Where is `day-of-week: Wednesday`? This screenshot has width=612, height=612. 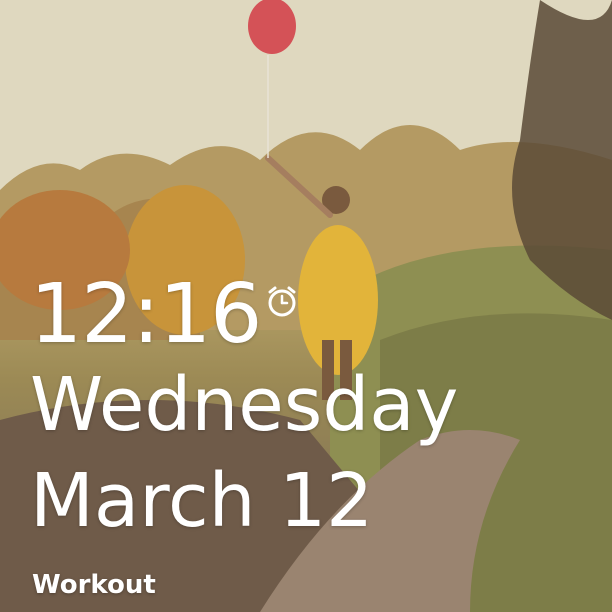
day-of-week: Wednesday is located at coordinates (244, 405).